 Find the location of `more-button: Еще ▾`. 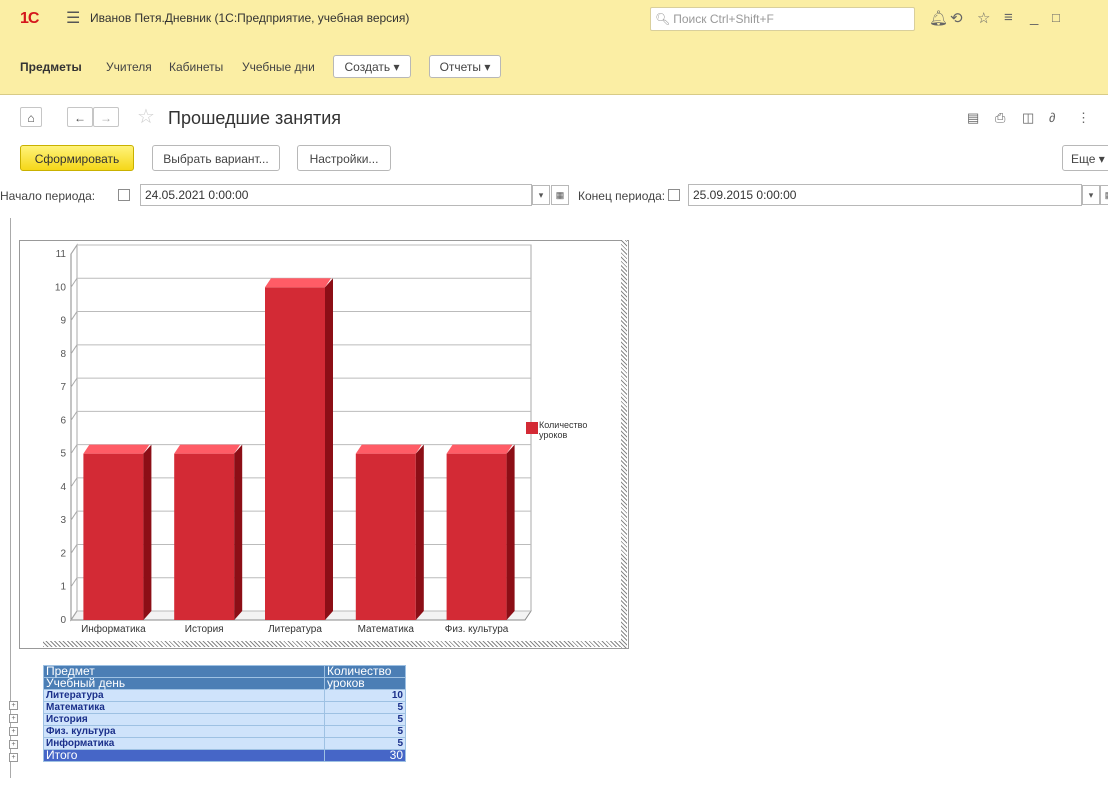

more-button: Еще ▾ is located at coordinates (1085, 158).